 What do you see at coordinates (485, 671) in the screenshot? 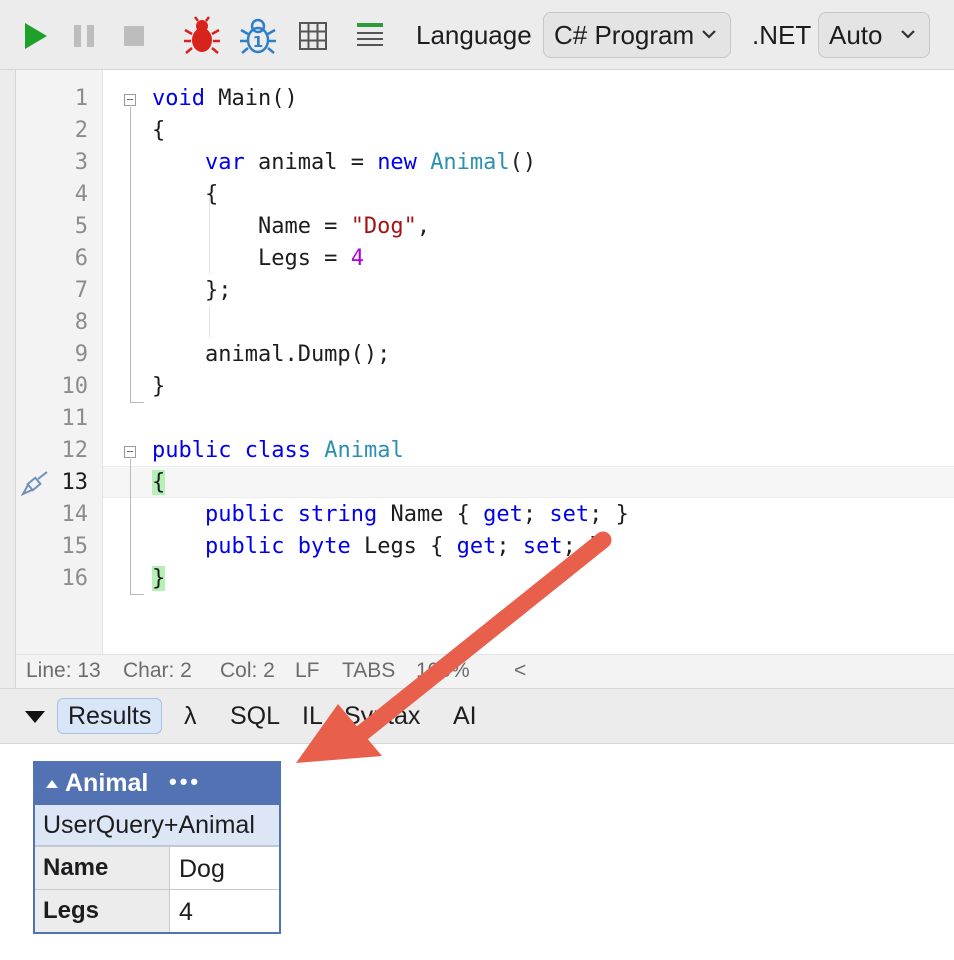
I see `status-bar: Line: 13 Char: 2 Col: 2 LF TABS 100% <` at bounding box center [485, 671].